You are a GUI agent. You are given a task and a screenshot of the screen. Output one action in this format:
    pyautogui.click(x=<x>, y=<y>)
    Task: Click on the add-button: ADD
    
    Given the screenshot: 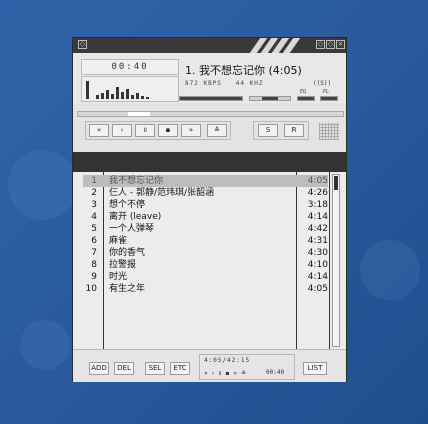 What is the action you would take?
    pyautogui.click(x=99, y=368)
    